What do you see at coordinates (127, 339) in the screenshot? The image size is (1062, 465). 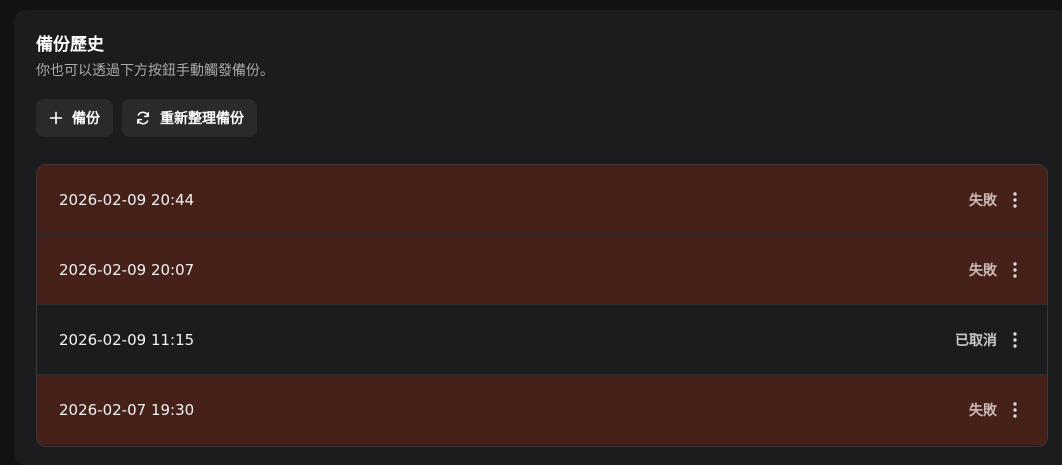 I see `backup-time: 2026-02-09 11:15` at bounding box center [127, 339].